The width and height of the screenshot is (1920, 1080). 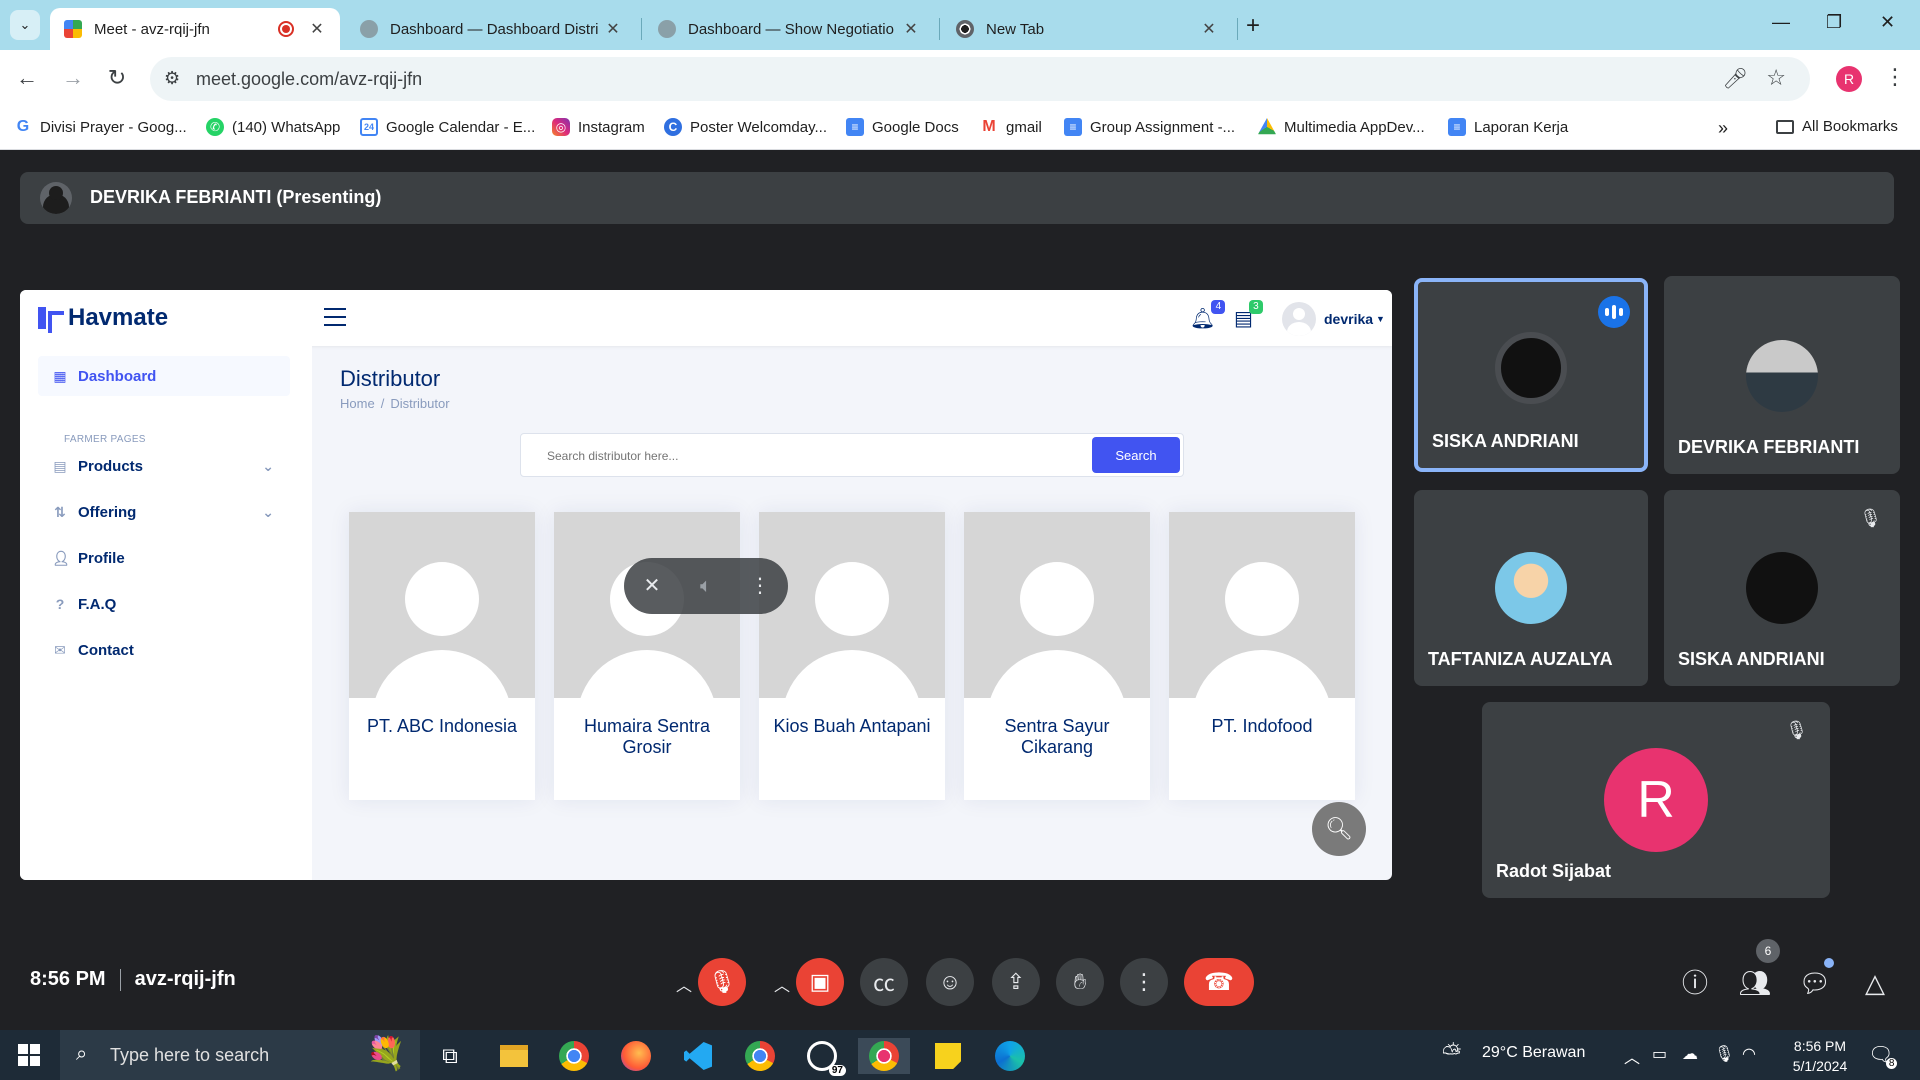 What do you see at coordinates (514, 1056) in the screenshot?
I see `file-explorer-icon` at bounding box center [514, 1056].